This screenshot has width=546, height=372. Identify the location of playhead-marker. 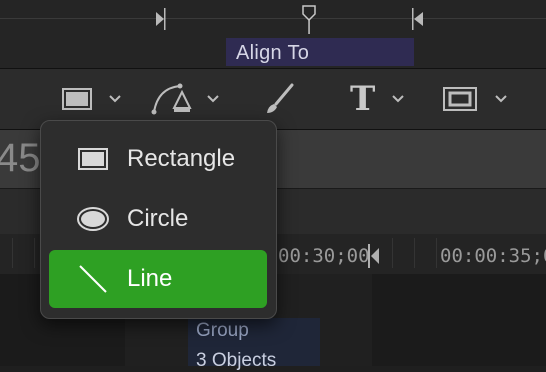
(309, 19).